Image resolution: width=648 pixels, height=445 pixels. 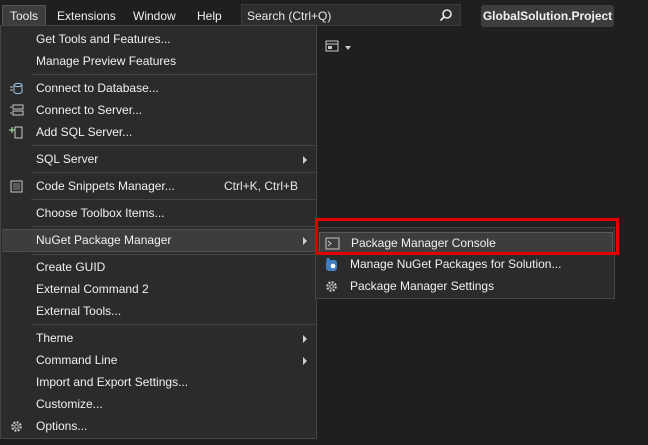 I want to click on search-placeholder: Search (Ctrl+Q), so click(x=289, y=16).